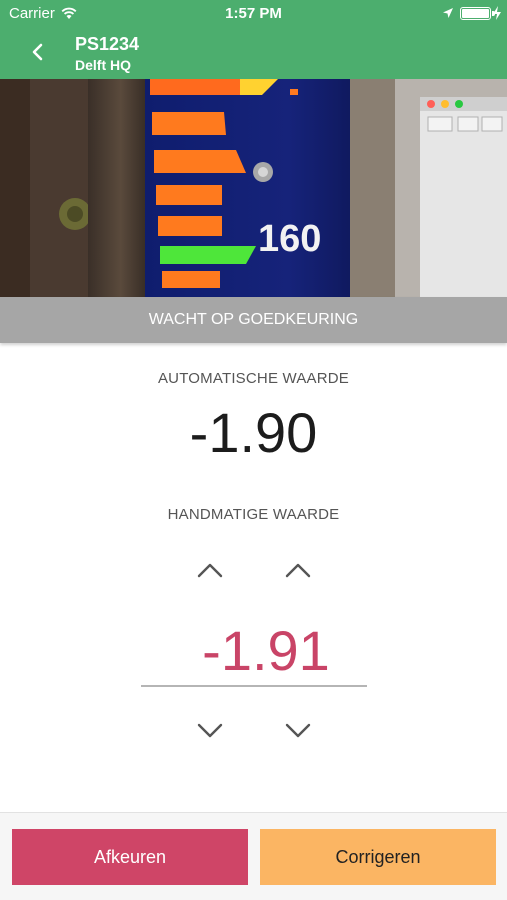 The height and width of the screenshot is (900, 507). Describe the element at coordinates (103, 65) in the screenshot. I see `page-subtitle: Delft HQ` at that location.